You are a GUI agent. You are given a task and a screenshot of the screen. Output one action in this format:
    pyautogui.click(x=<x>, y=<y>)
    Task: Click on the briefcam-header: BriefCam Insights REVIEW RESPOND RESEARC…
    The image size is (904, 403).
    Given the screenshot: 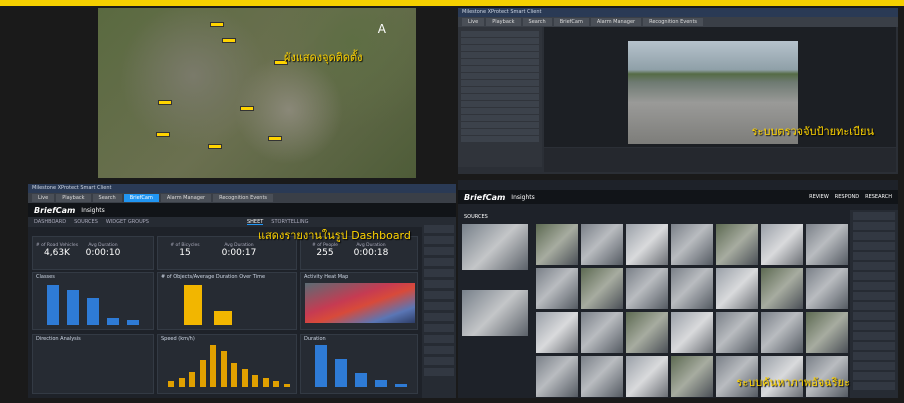 What is the action you would take?
    pyautogui.click(x=678, y=197)
    